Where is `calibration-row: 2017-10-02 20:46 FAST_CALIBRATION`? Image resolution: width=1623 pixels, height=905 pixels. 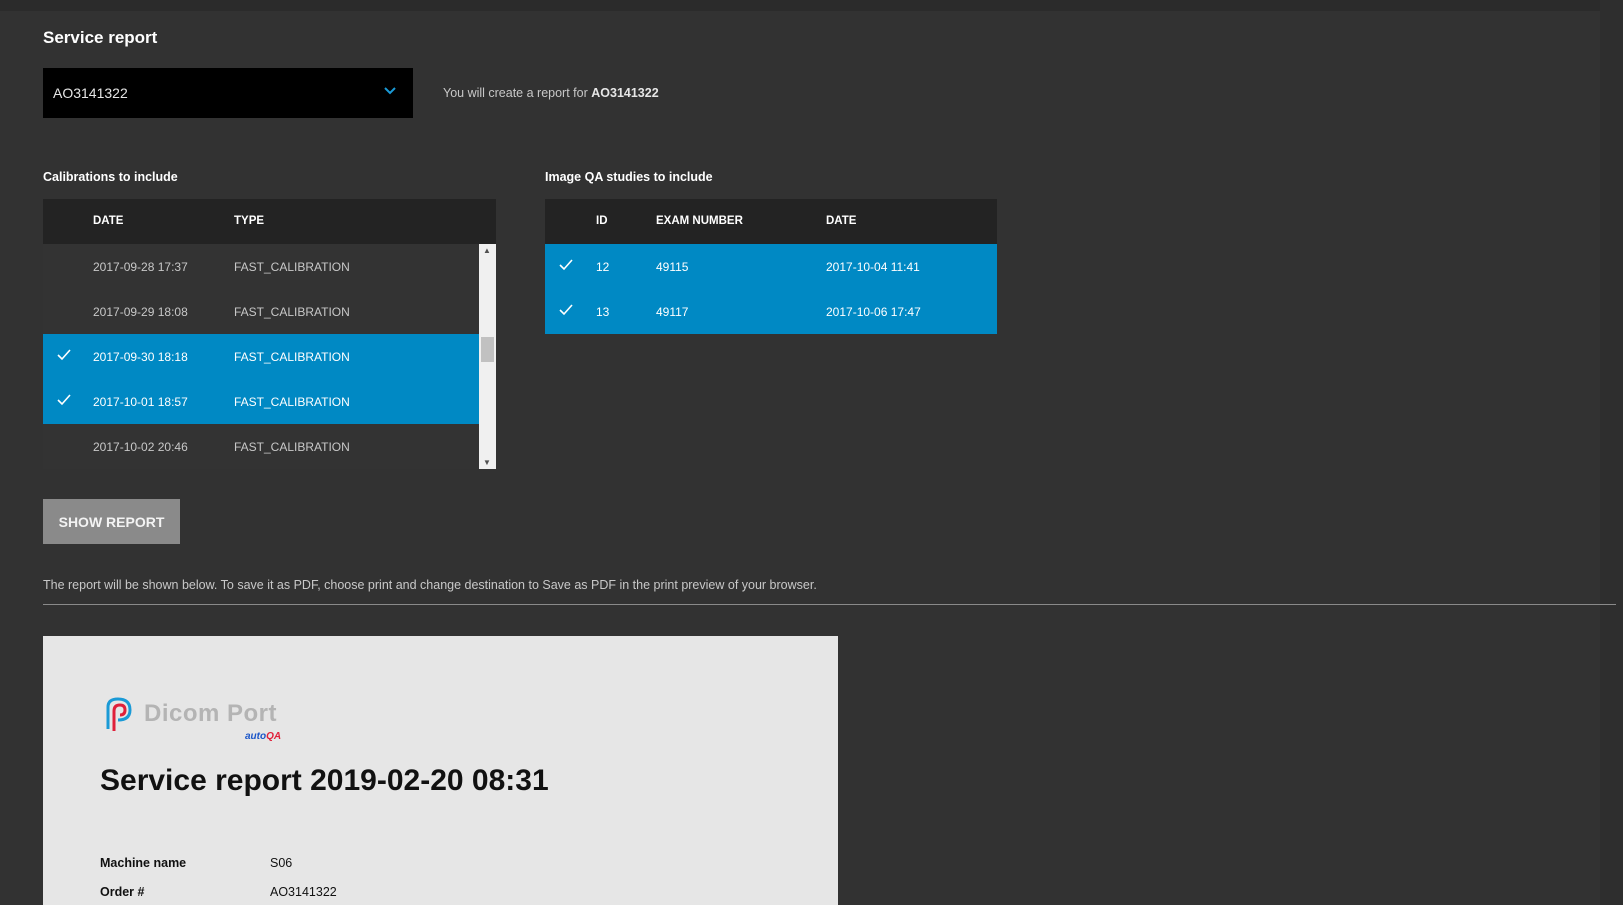
calibration-row: 2017-10-02 20:46 FAST_CALIBRATION is located at coordinates (261, 446).